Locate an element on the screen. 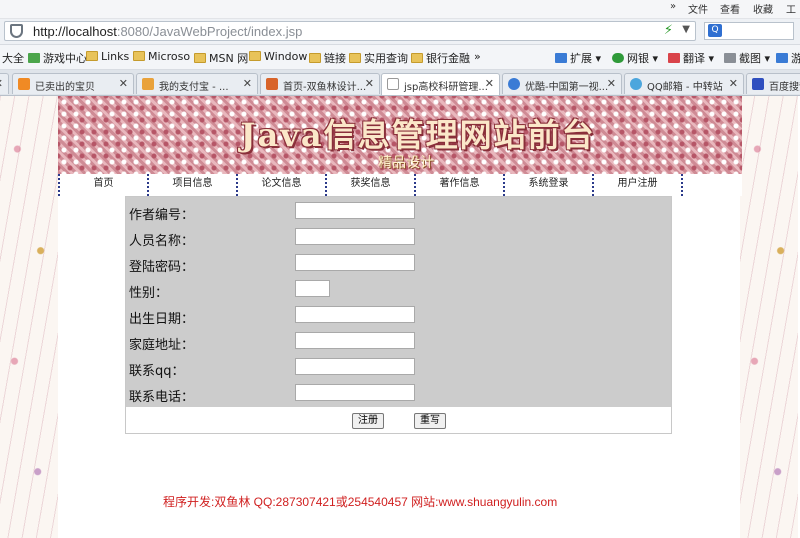 This screenshot has height=538, width=800. author-id-input is located at coordinates (355, 210).